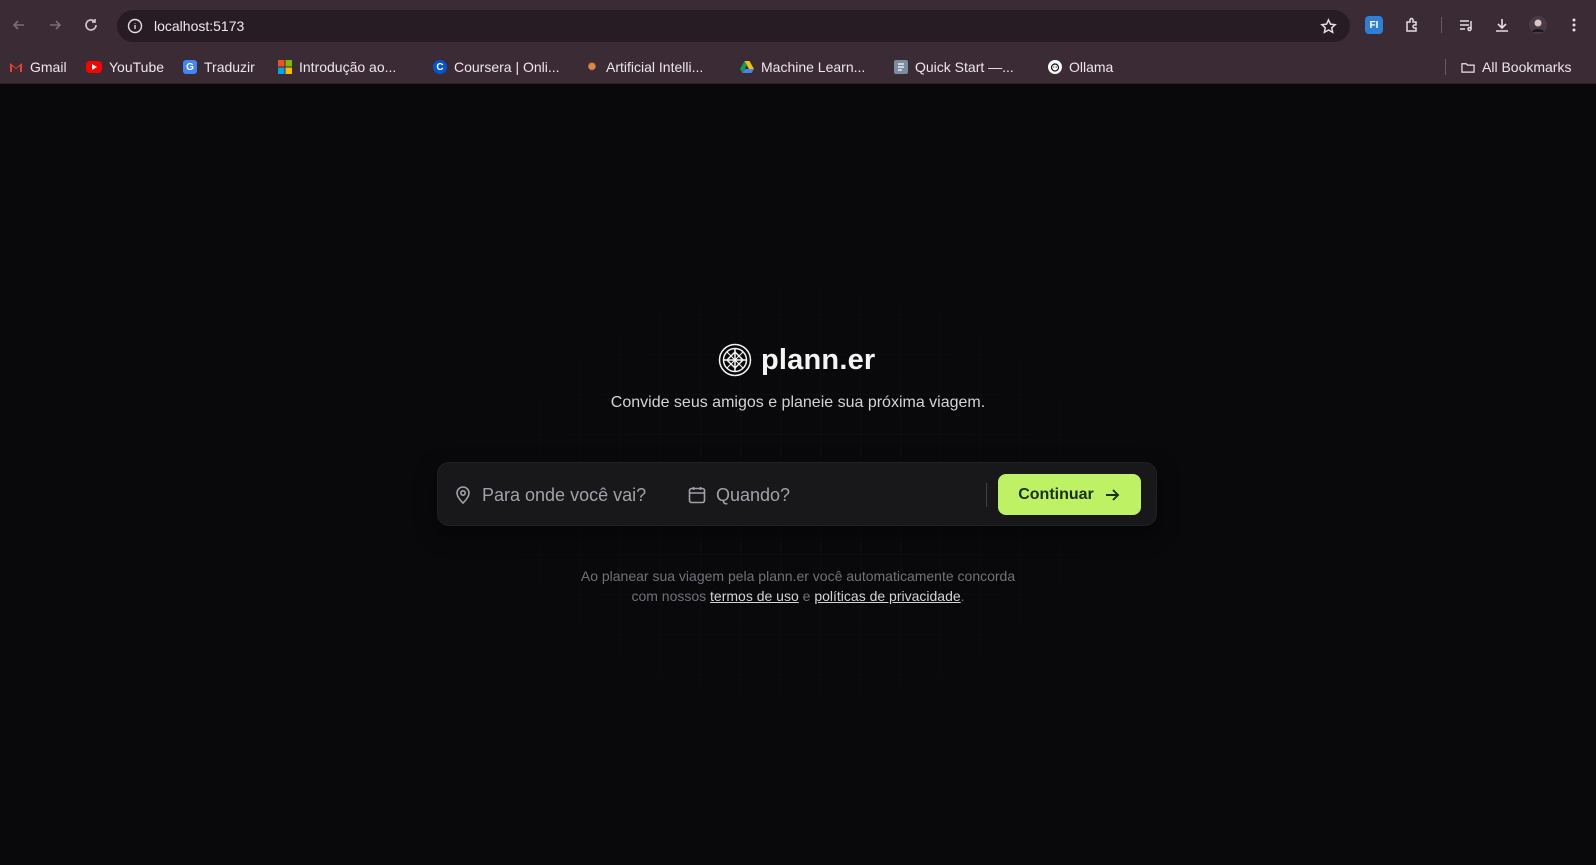 This screenshot has width=1596, height=865. Describe the element at coordinates (285, 67) in the screenshot. I see `microsoft-icon` at that location.